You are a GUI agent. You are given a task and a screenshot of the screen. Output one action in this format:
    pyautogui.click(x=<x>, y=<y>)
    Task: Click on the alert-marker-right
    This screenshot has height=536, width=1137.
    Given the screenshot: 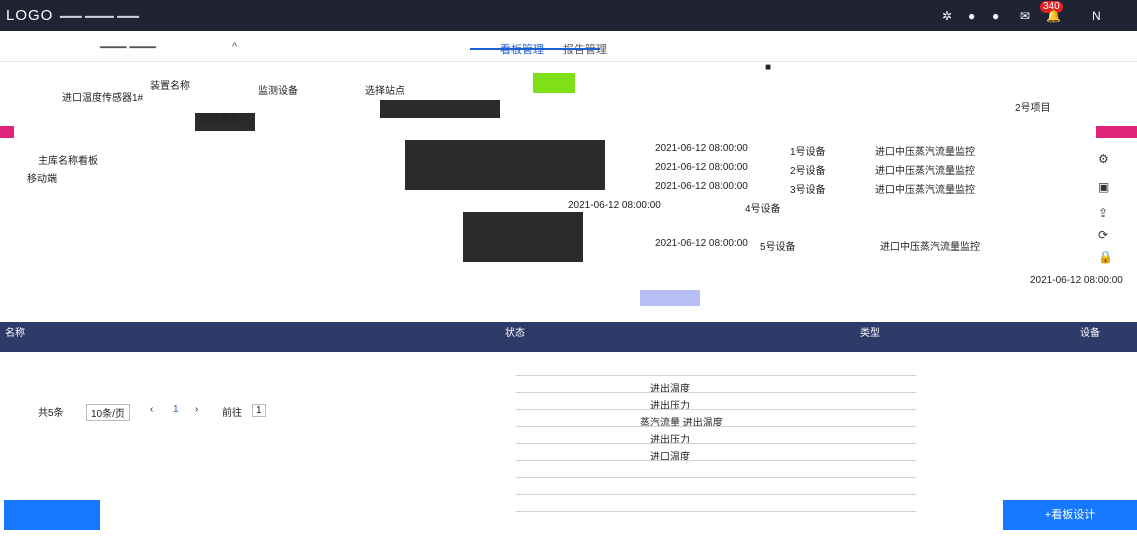 What is the action you would take?
    pyautogui.click(x=1116, y=132)
    